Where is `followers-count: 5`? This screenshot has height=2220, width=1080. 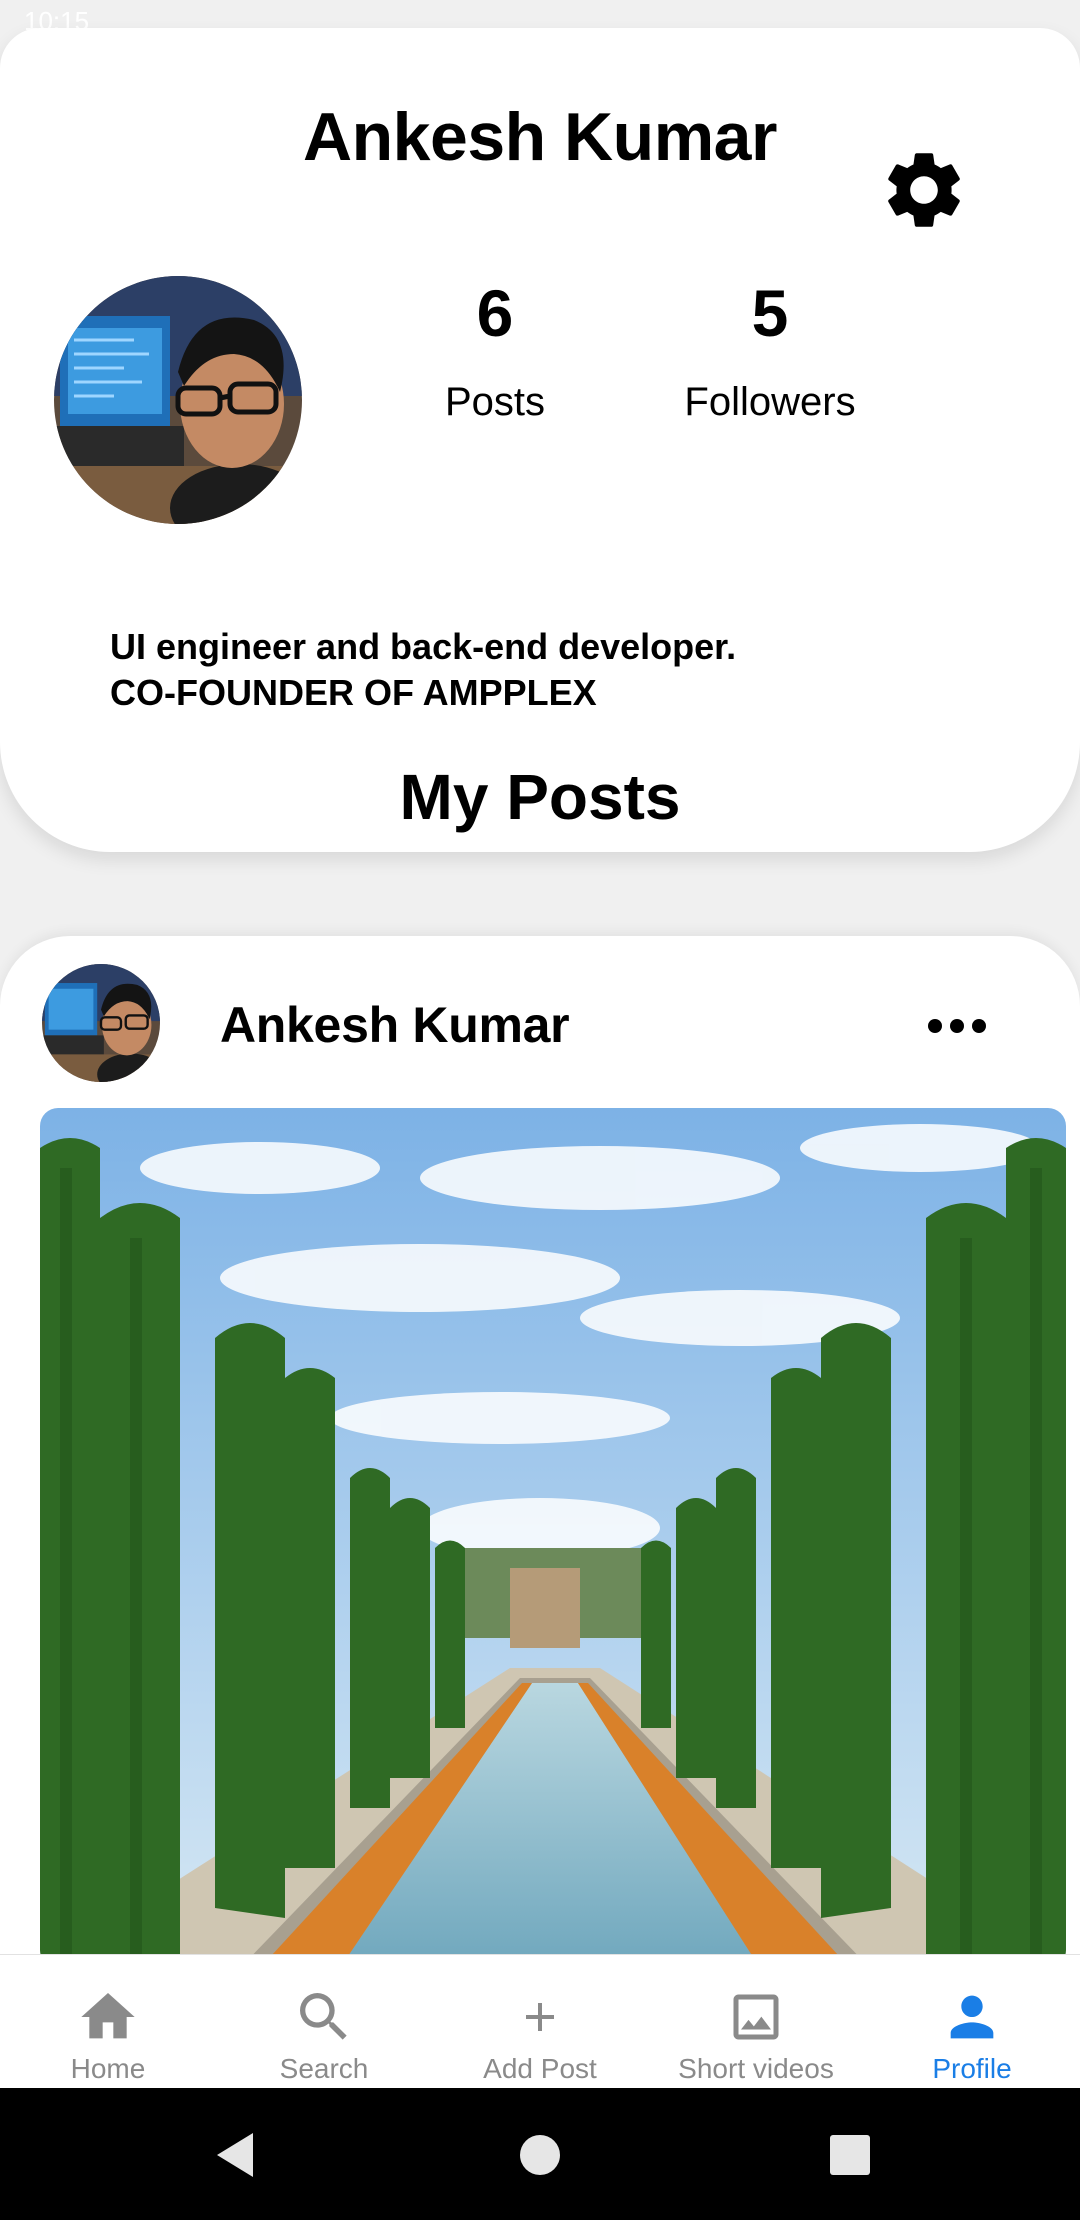
followers-count: 5 is located at coordinates (770, 313).